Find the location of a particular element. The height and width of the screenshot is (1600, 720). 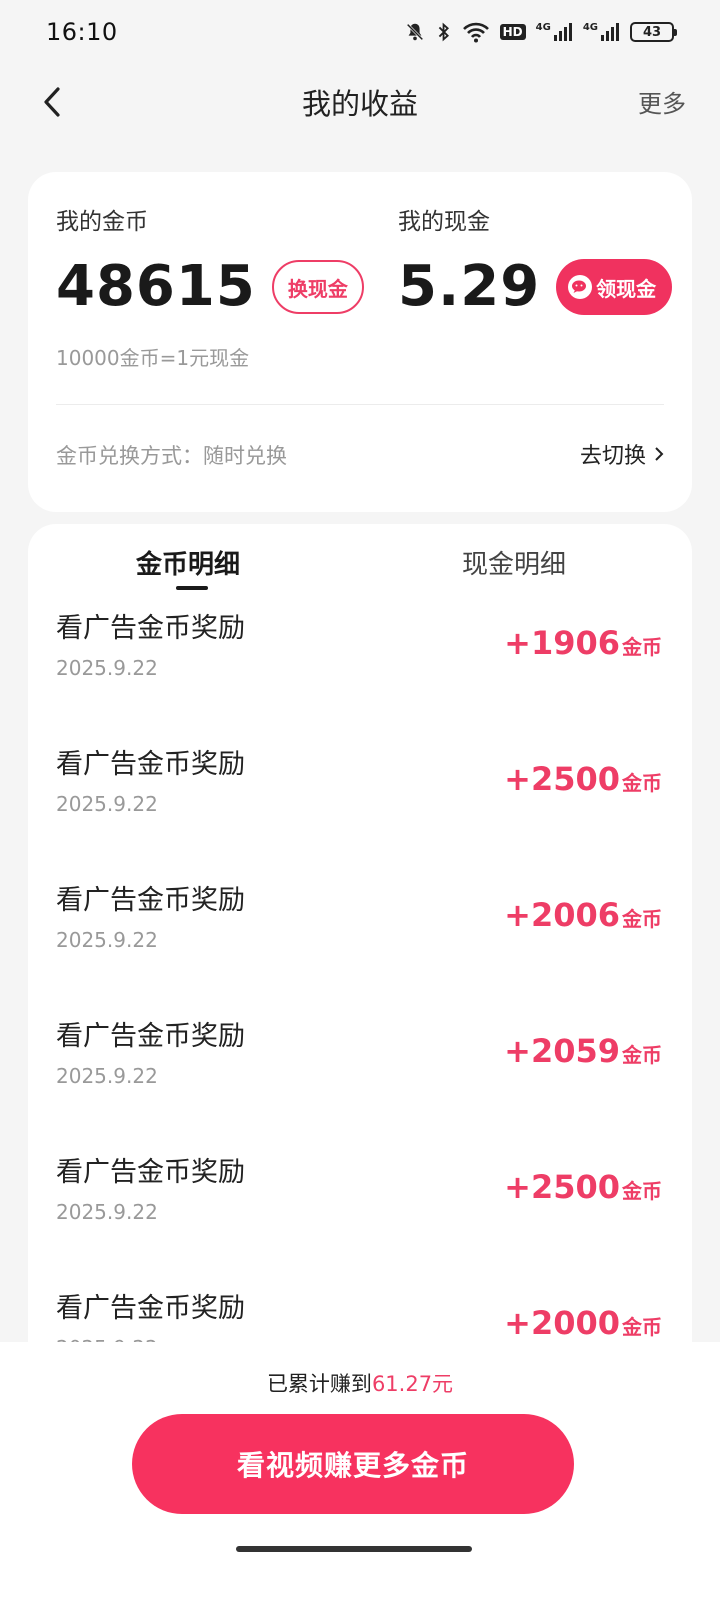

total-earned-prefix: 已累计赚到 is located at coordinates (319, 1384).